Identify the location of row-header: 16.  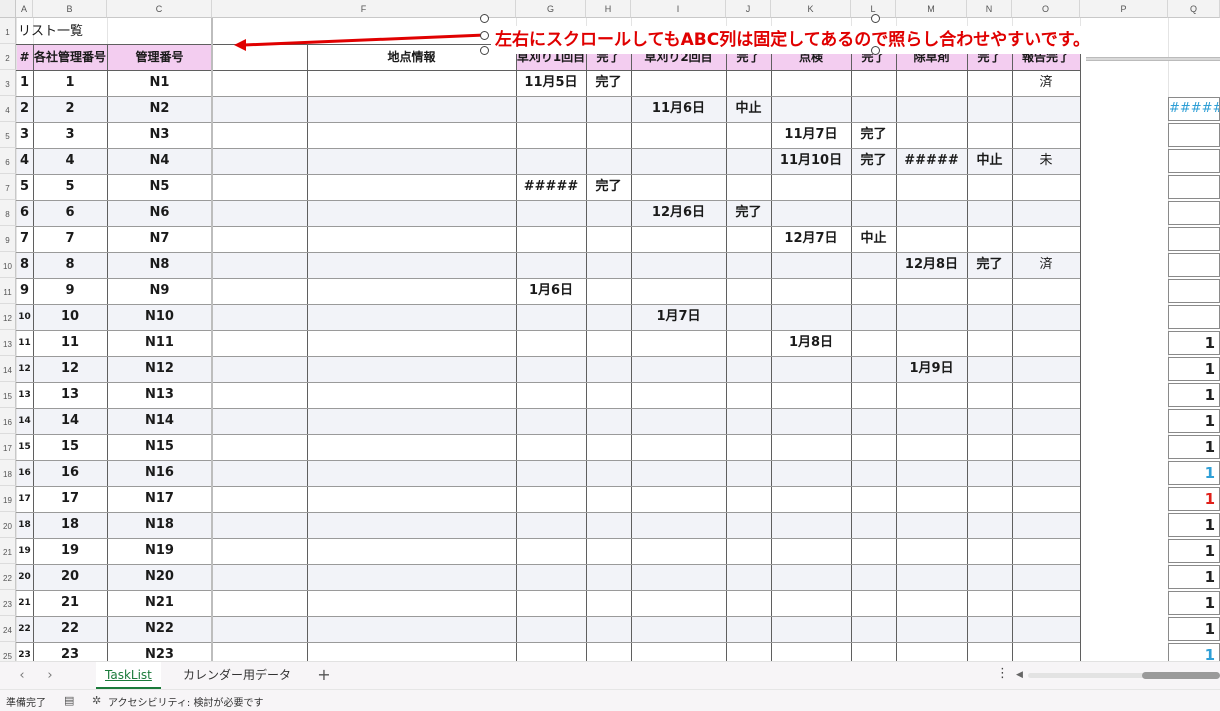
(8, 421).